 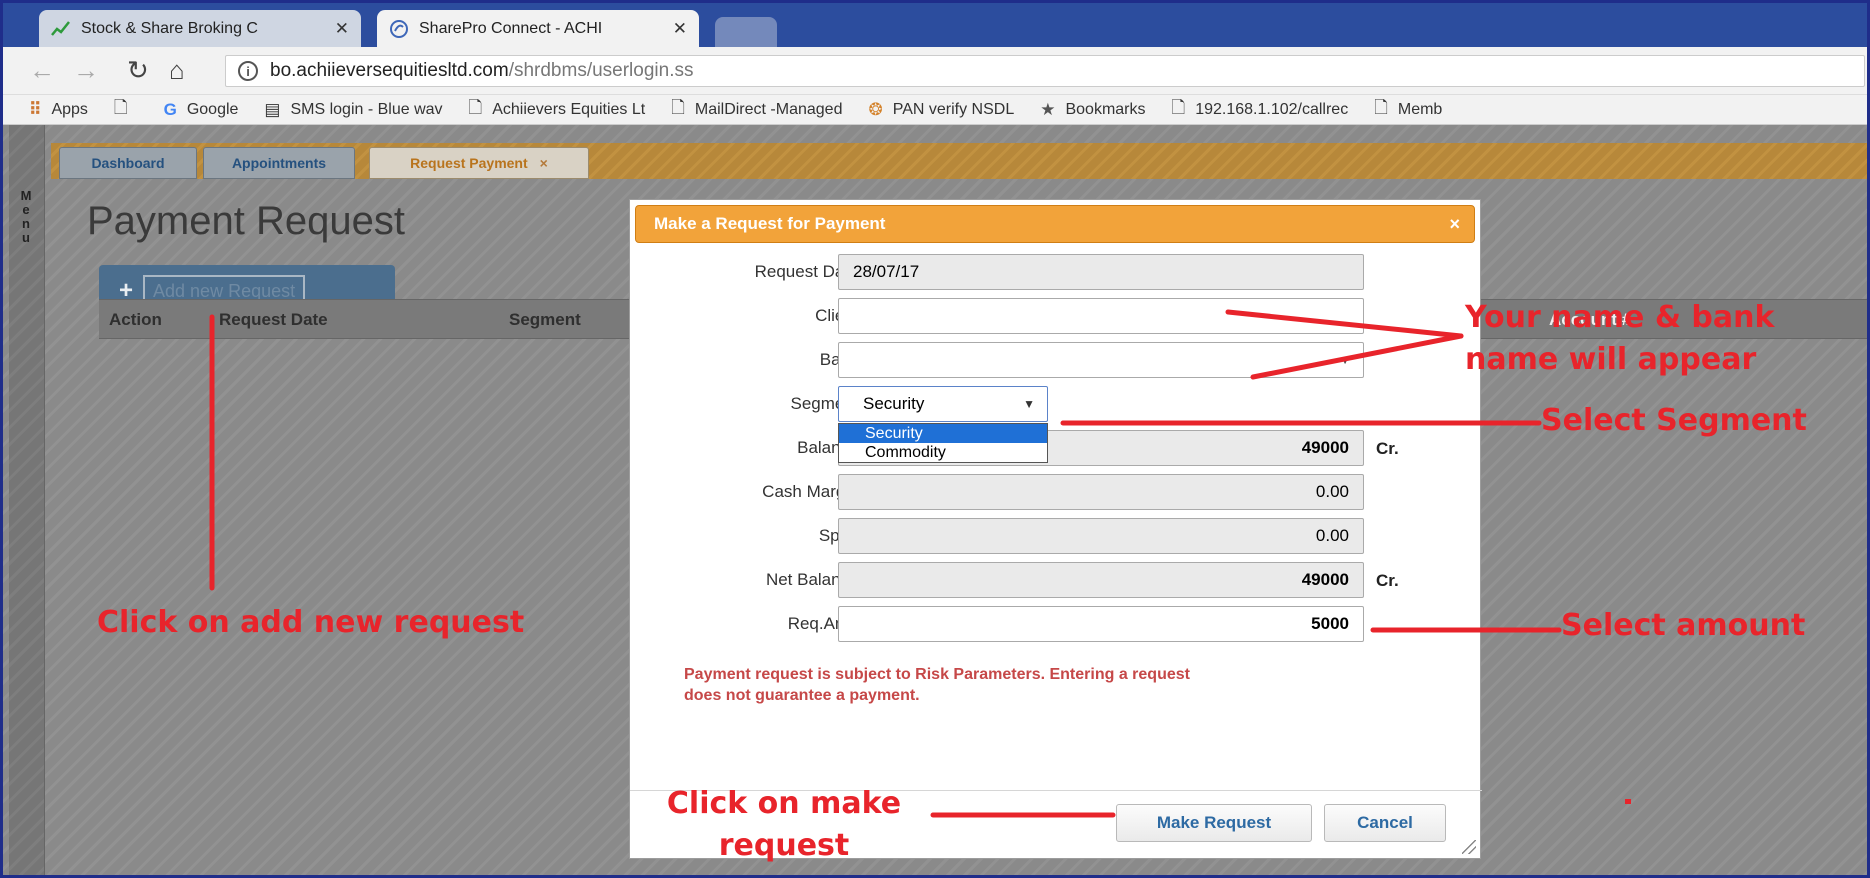 What do you see at coordinates (1387, 580) in the screenshot?
I see `net-balance-unit: Cr.` at bounding box center [1387, 580].